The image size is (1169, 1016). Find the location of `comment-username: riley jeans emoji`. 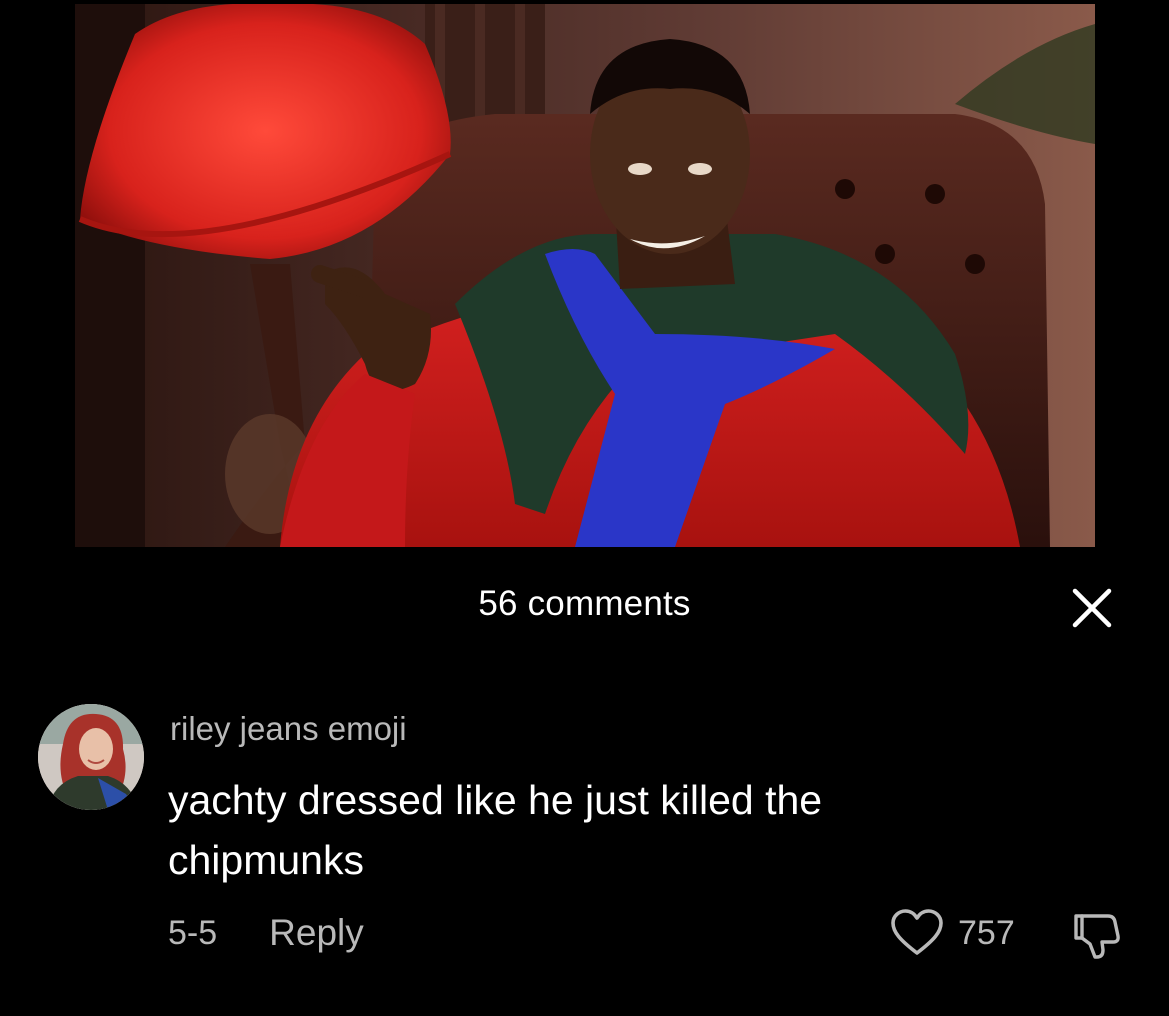

comment-username: riley jeans emoji is located at coordinates (288, 729).